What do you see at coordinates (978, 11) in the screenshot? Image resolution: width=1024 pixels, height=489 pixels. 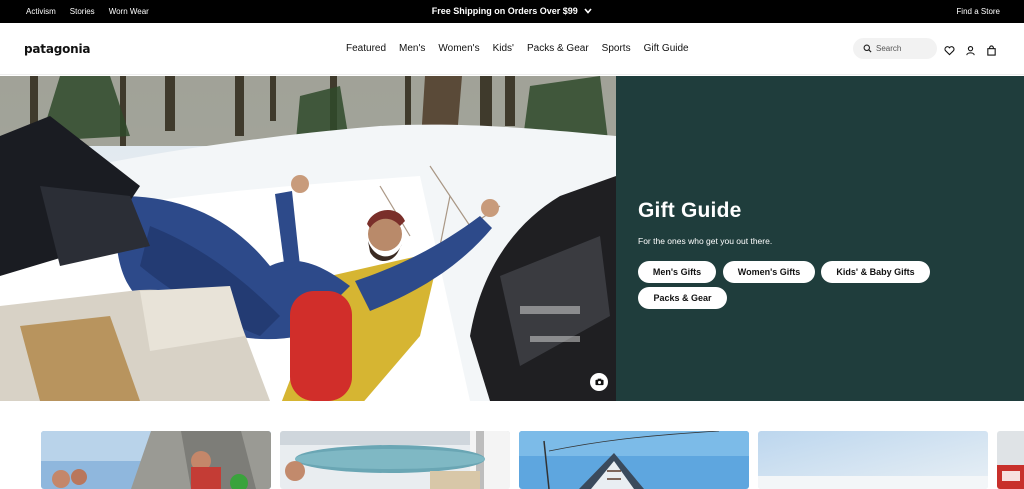 I see `find-store-link: Find a Store` at bounding box center [978, 11].